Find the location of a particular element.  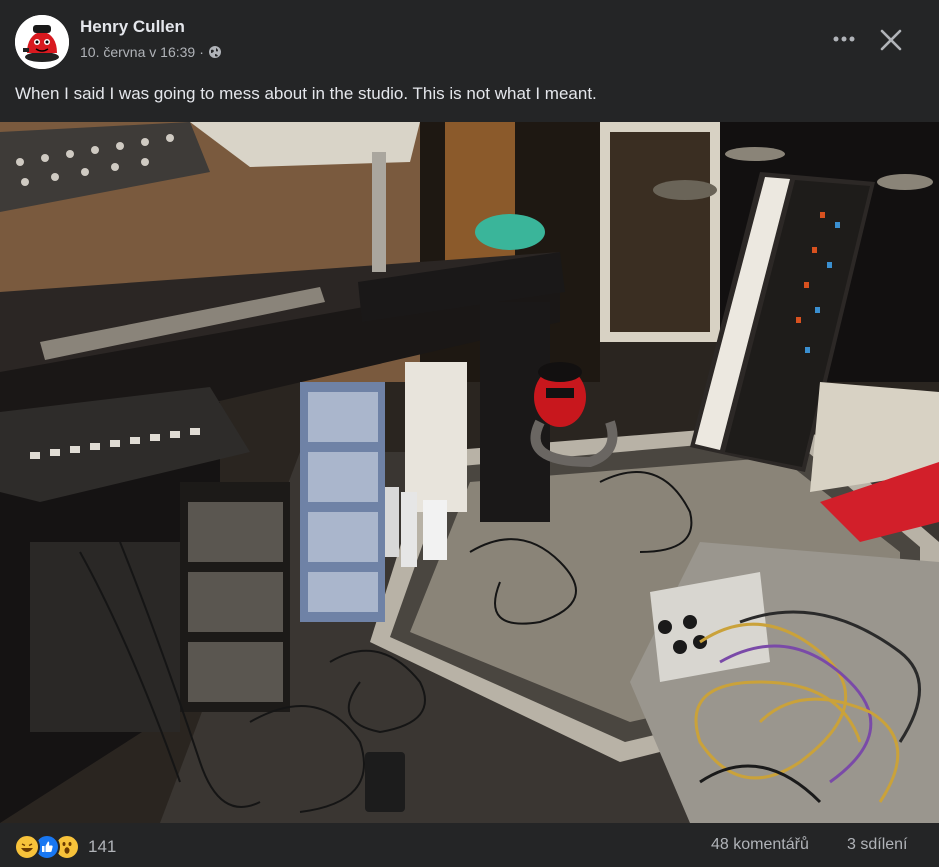

post-date: 10. června v 16:39 is located at coordinates (137, 52).